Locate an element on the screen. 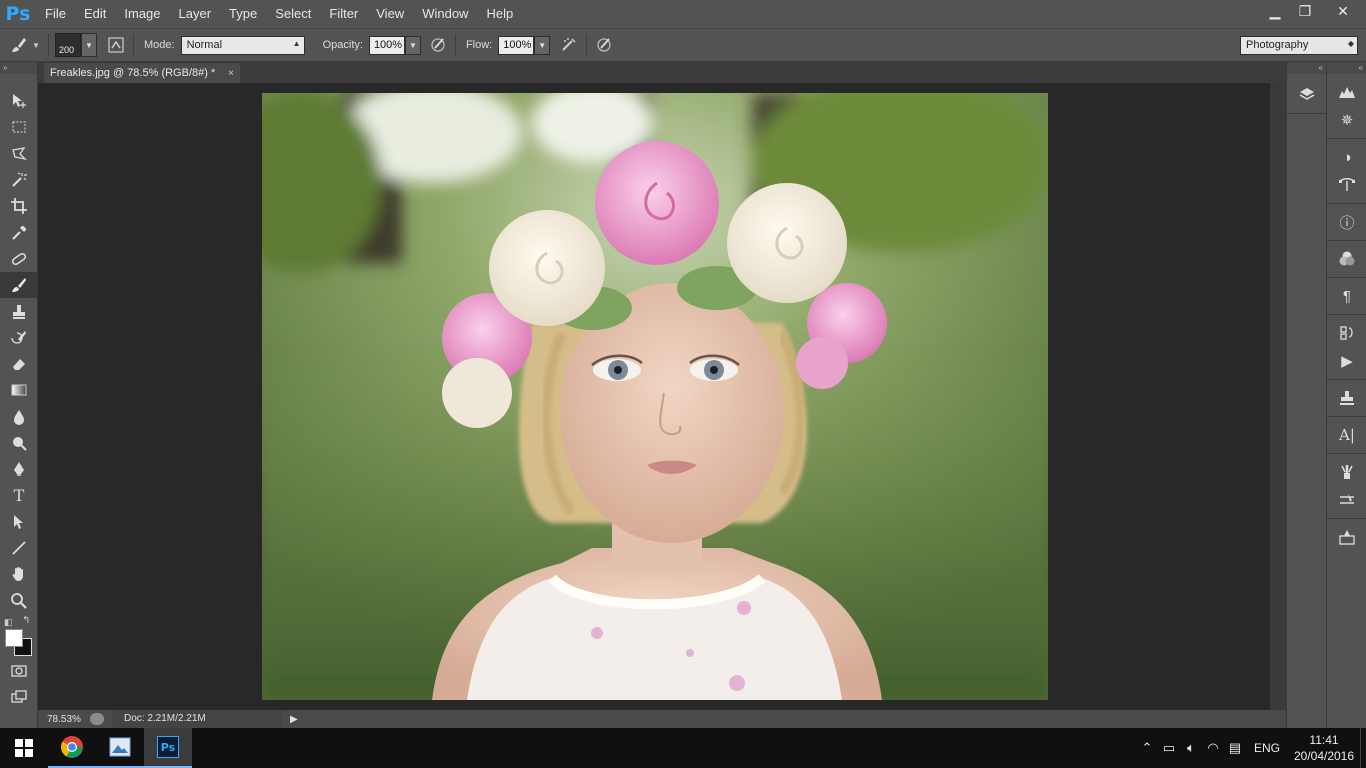 Image resolution: width=1366 pixels, height=768 pixels. pen-tool-icon is located at coordinates (19, 469).